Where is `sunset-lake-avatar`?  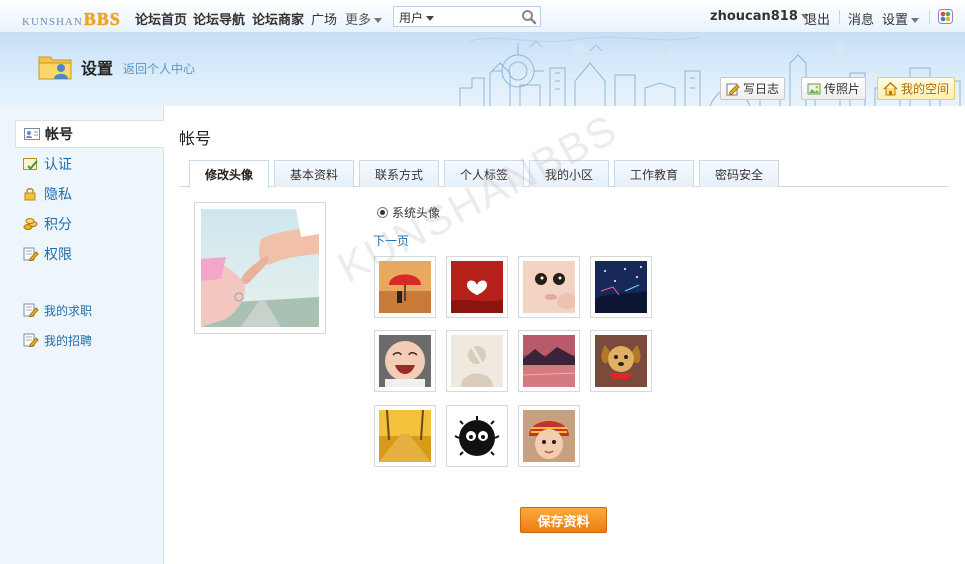
sunset-lake-avatar is located at coordinates (549, 361).